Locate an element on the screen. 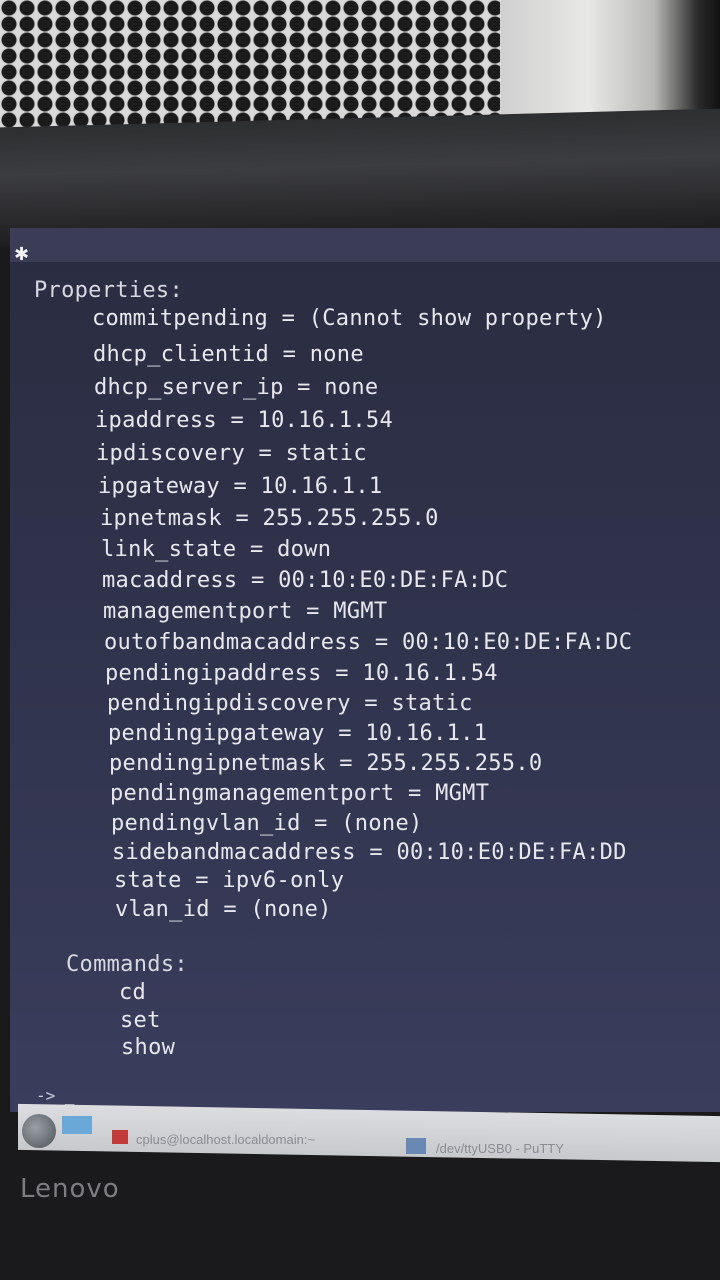 This screenshot has width=720, height=1280. server-rack-grille is located at coordinates (250, 67).